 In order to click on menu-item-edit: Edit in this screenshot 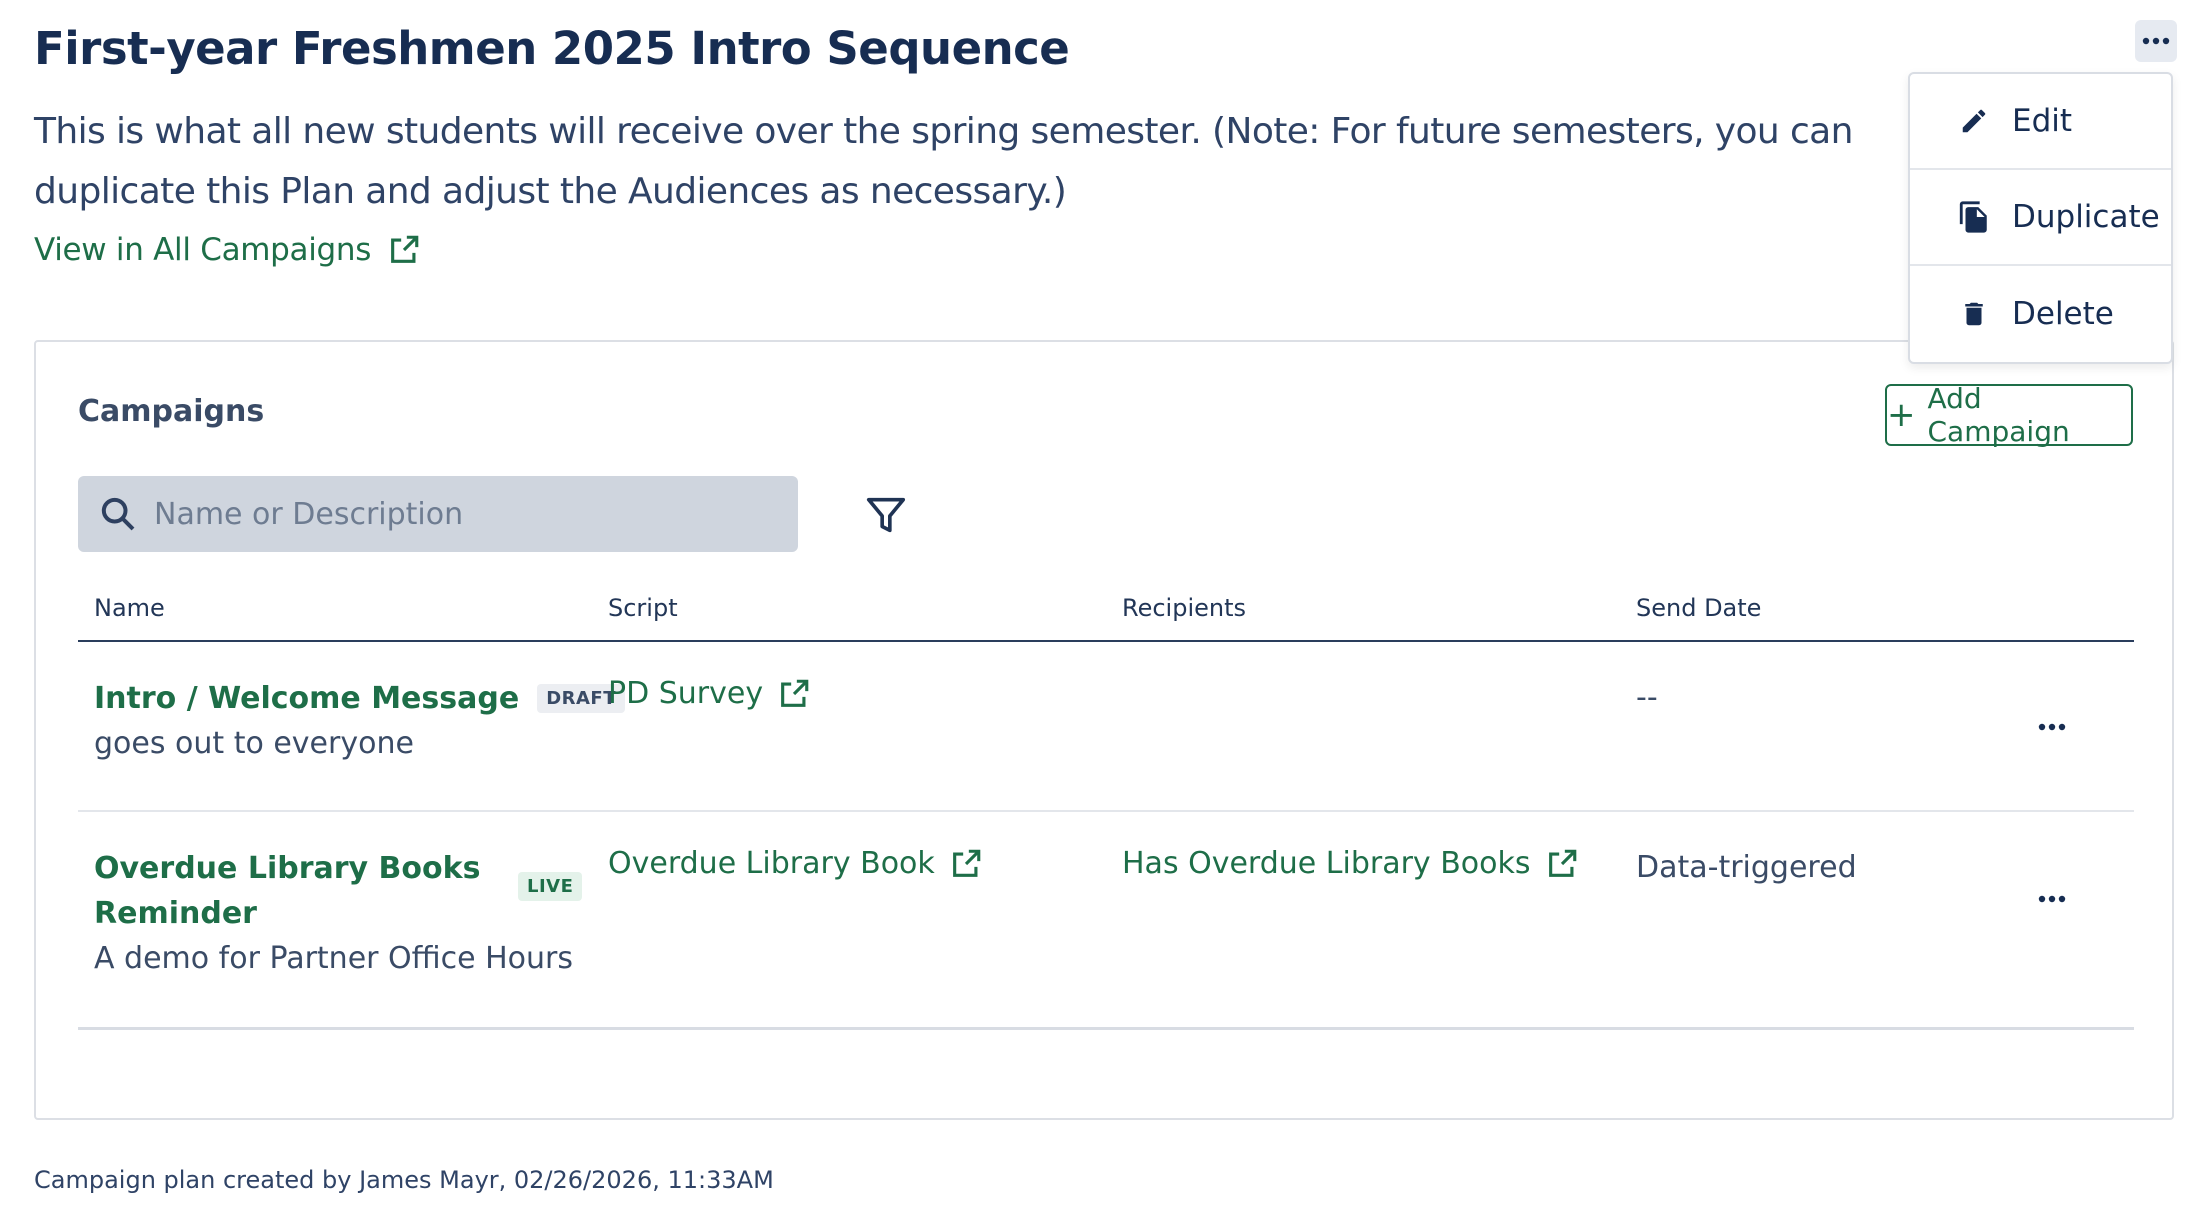, I will do `click(2040, 122)`.